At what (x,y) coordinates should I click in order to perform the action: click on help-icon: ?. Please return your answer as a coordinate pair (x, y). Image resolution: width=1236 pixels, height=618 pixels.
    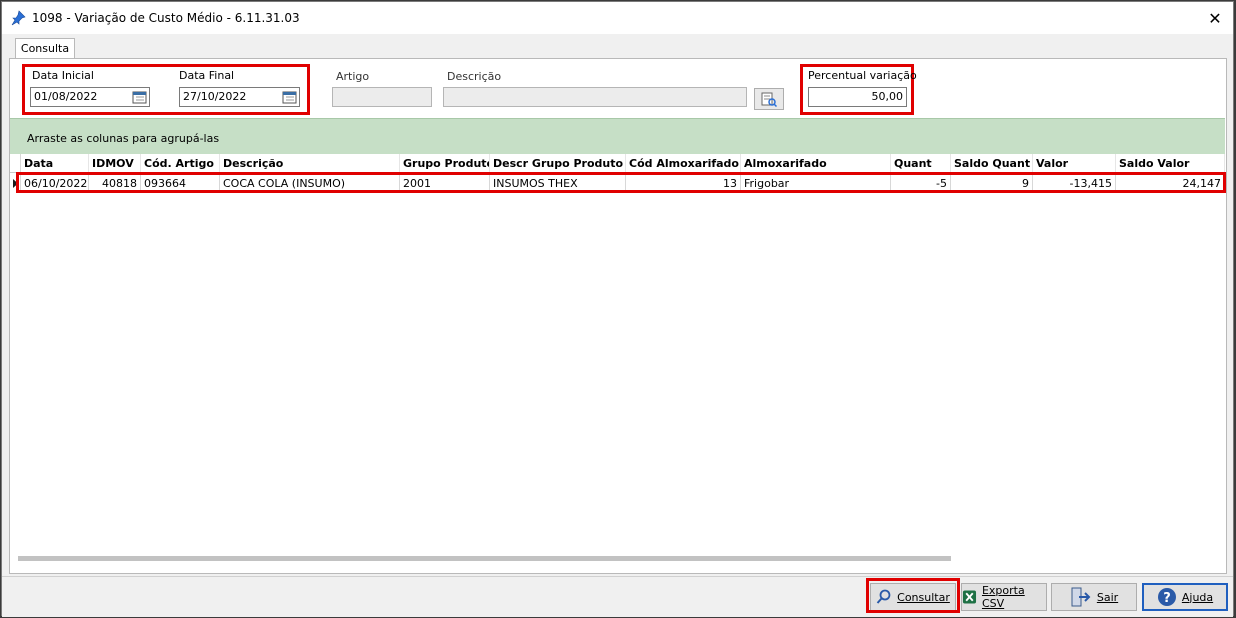
    Looking at the image, I should click on (1166, 597).